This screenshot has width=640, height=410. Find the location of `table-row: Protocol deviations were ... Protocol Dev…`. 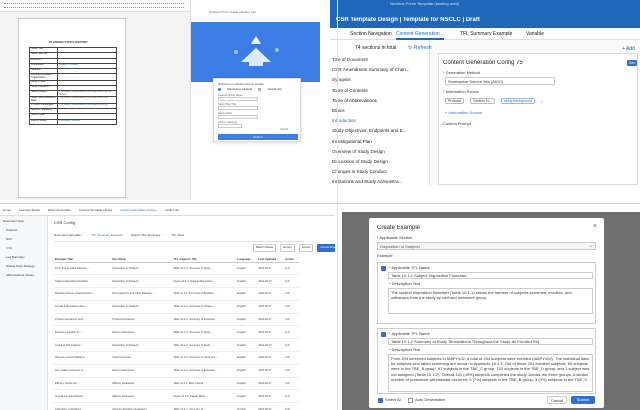

table-row: Protocol deviations were ... Protocol Dev… is located at coordinates (176, 320).